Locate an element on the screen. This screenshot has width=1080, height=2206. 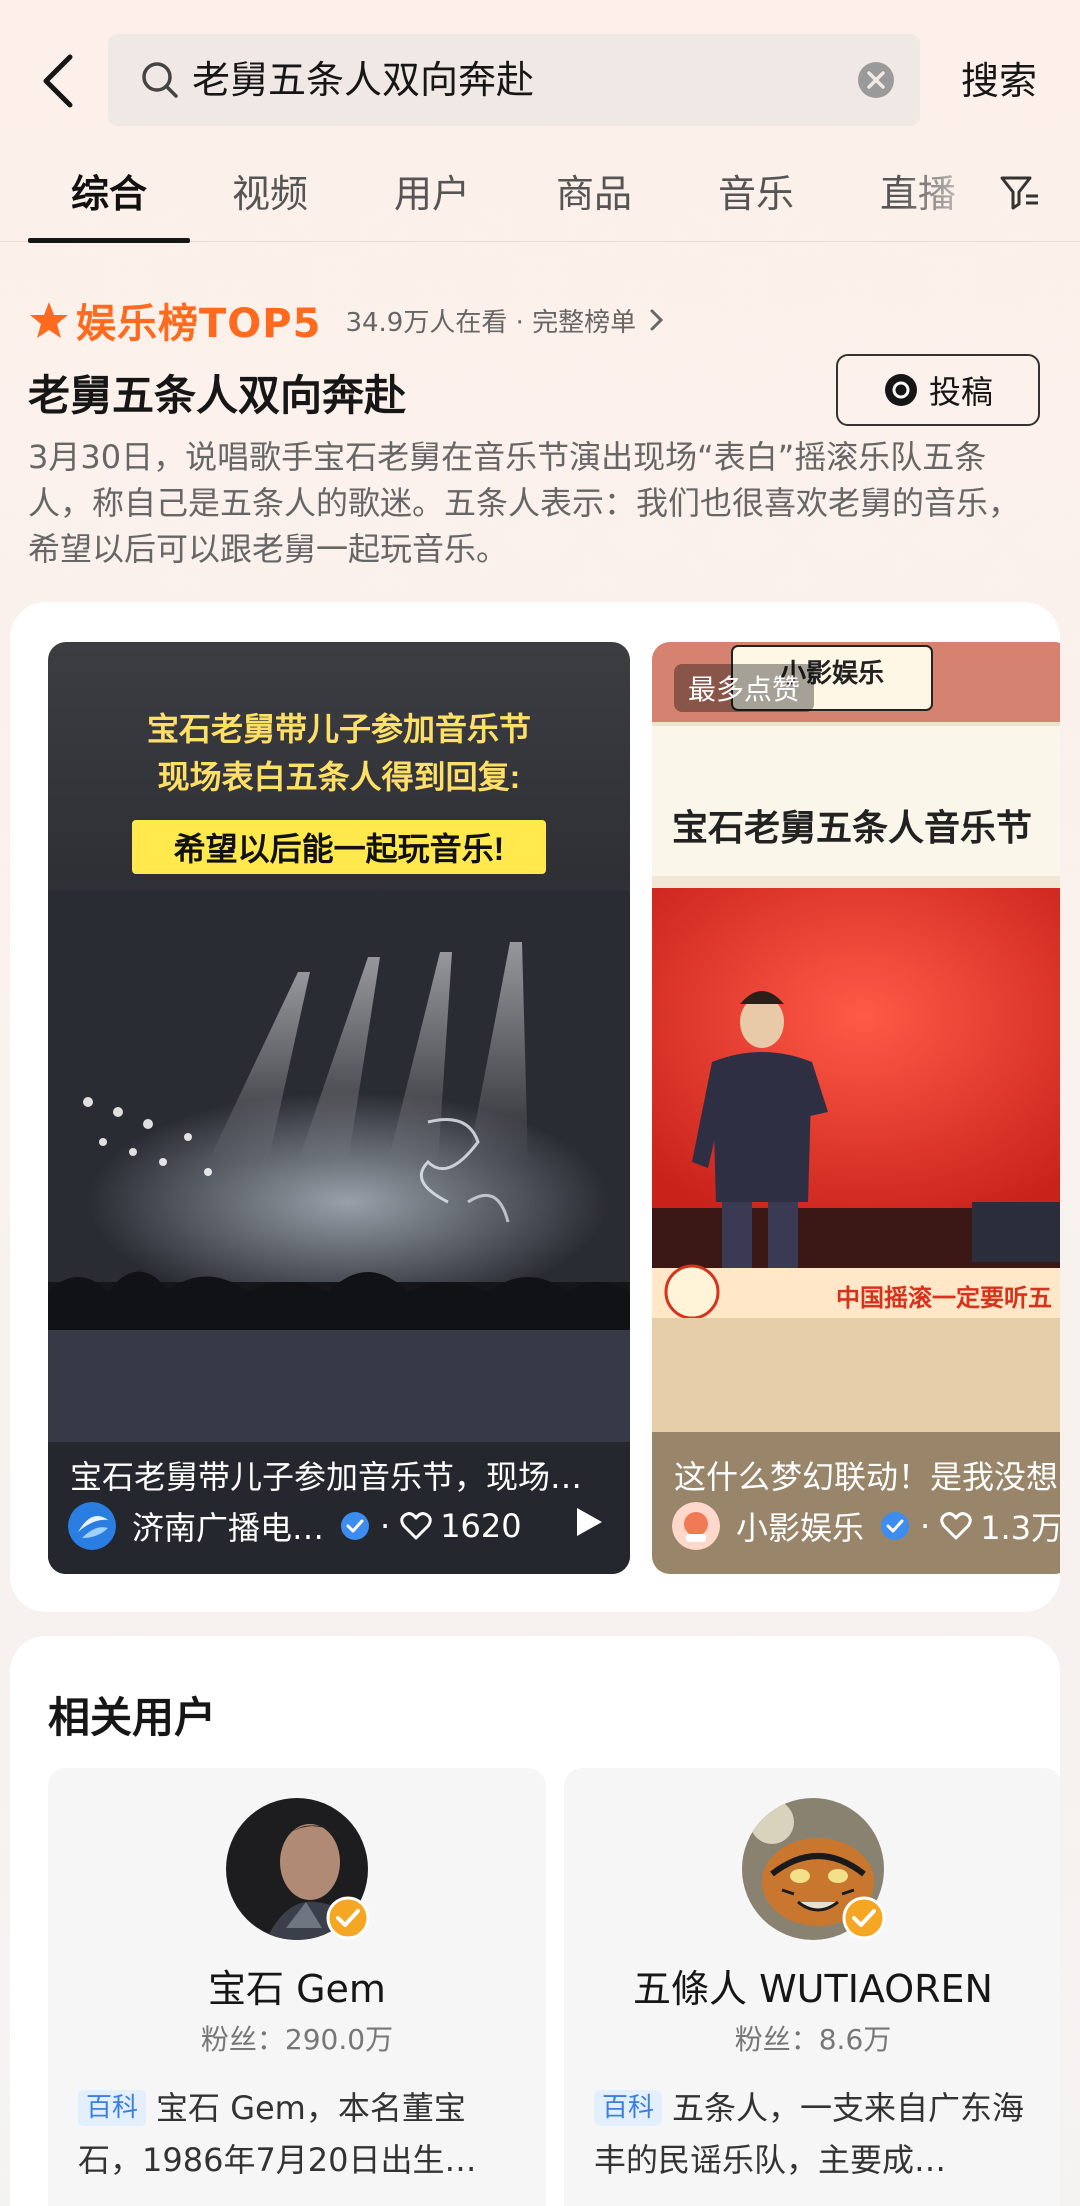
search-input: 老舅五条人双向奔赴 is located at coordinates (363, 80).